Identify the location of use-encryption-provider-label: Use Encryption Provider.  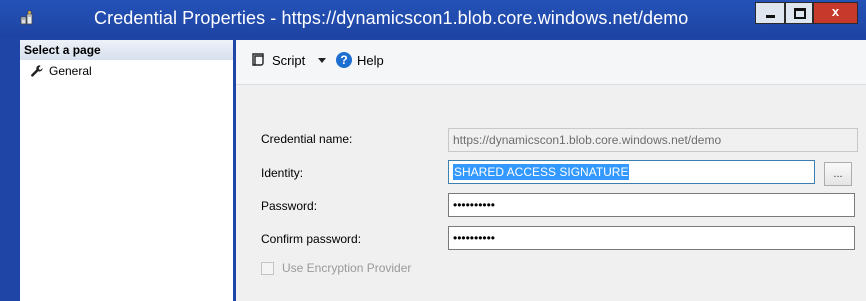
(347, 268).